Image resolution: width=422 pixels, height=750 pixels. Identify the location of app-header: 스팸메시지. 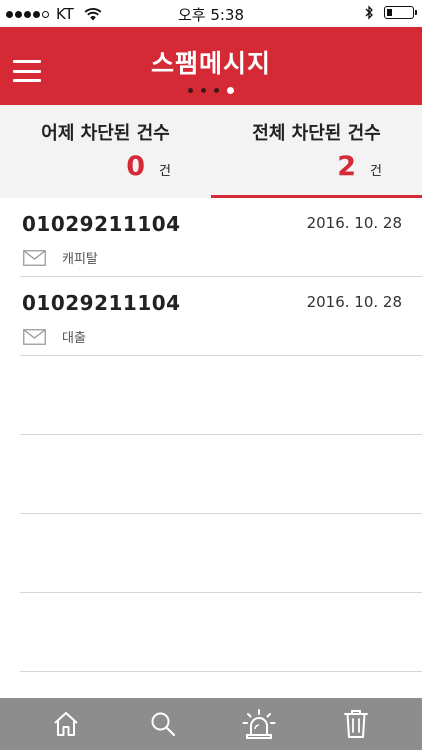
(211, 66).